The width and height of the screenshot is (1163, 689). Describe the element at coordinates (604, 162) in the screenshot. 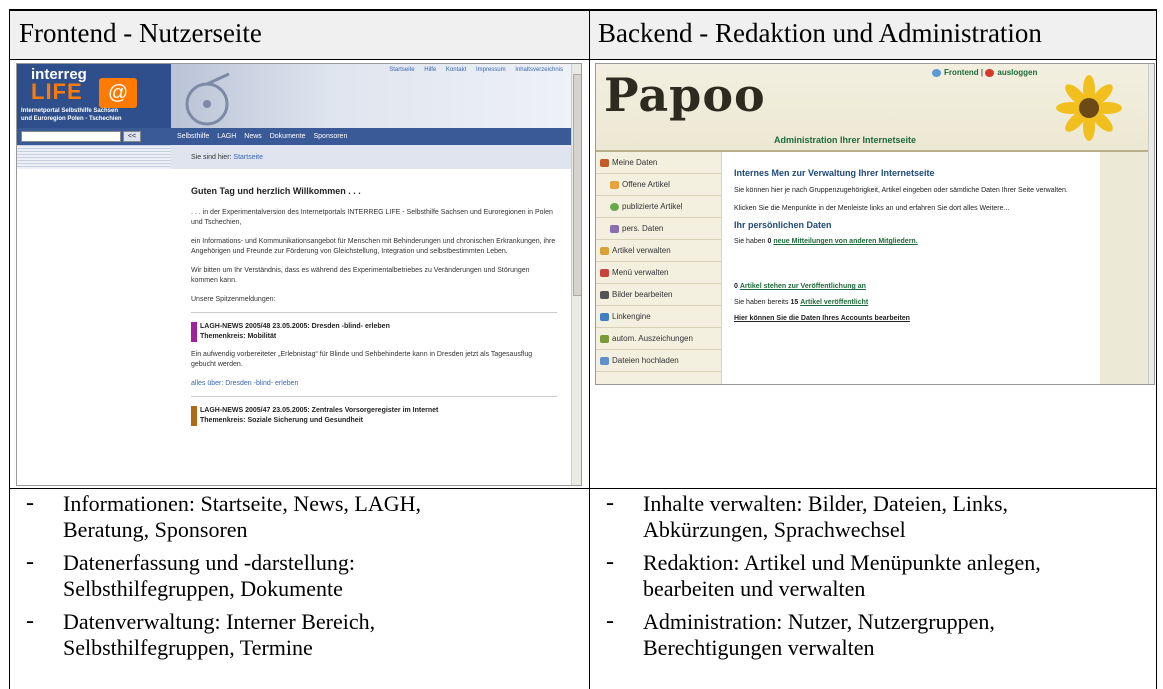

I see `home-icon` at that location.